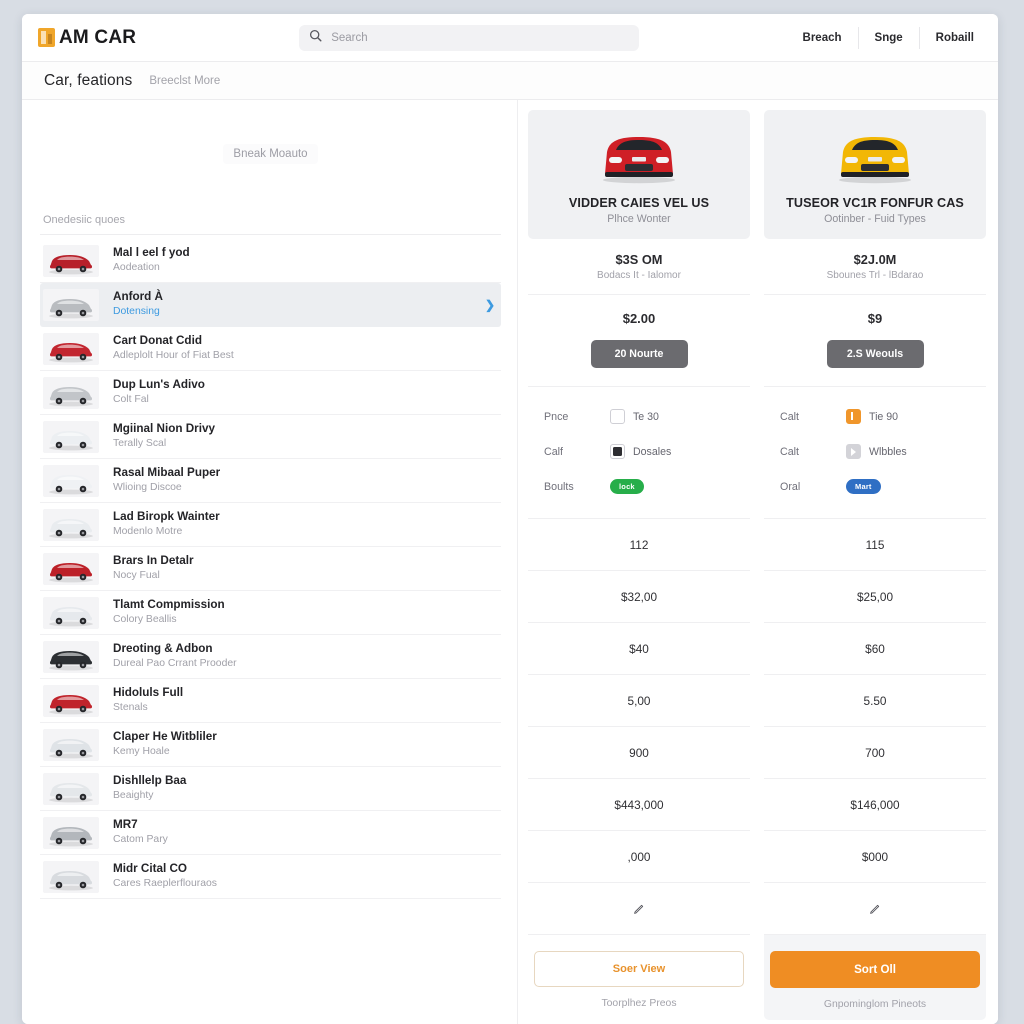  I want to click on option-text: Tie 90, so click(884, 416).